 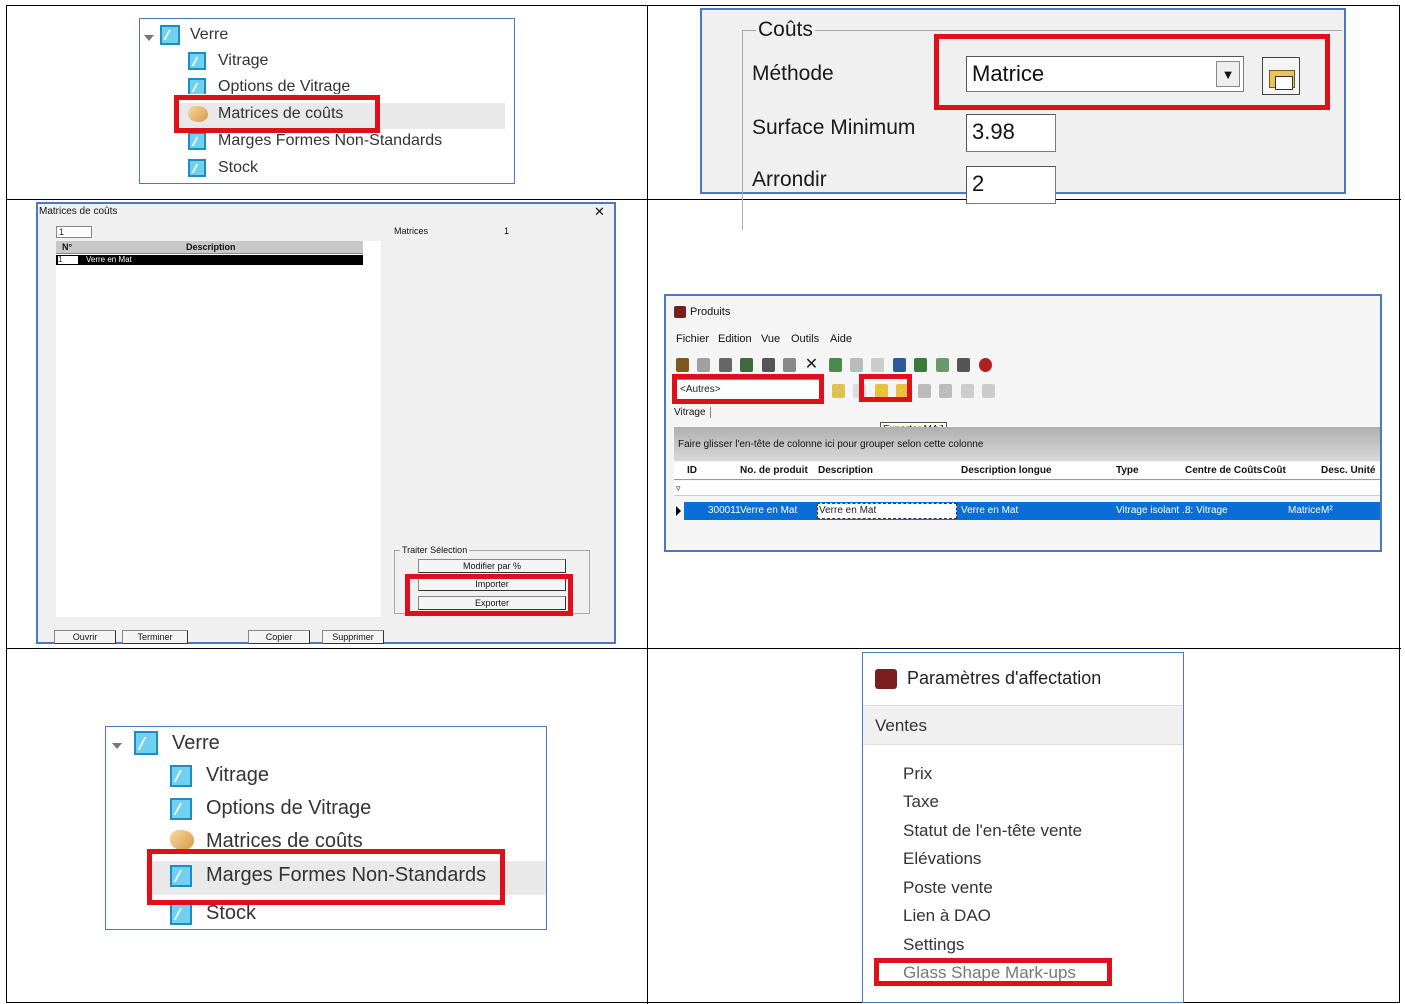 I want to click on menu-item-prix: Prix, so click(x=917, y=774).